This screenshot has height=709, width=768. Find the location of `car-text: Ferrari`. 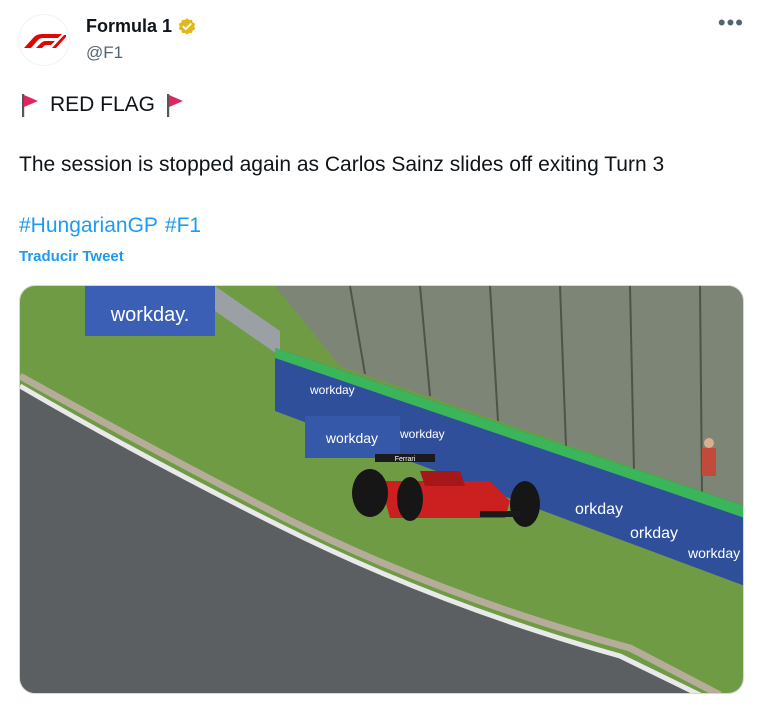

car-text: Ferrari is located at coordinates (405, 459).